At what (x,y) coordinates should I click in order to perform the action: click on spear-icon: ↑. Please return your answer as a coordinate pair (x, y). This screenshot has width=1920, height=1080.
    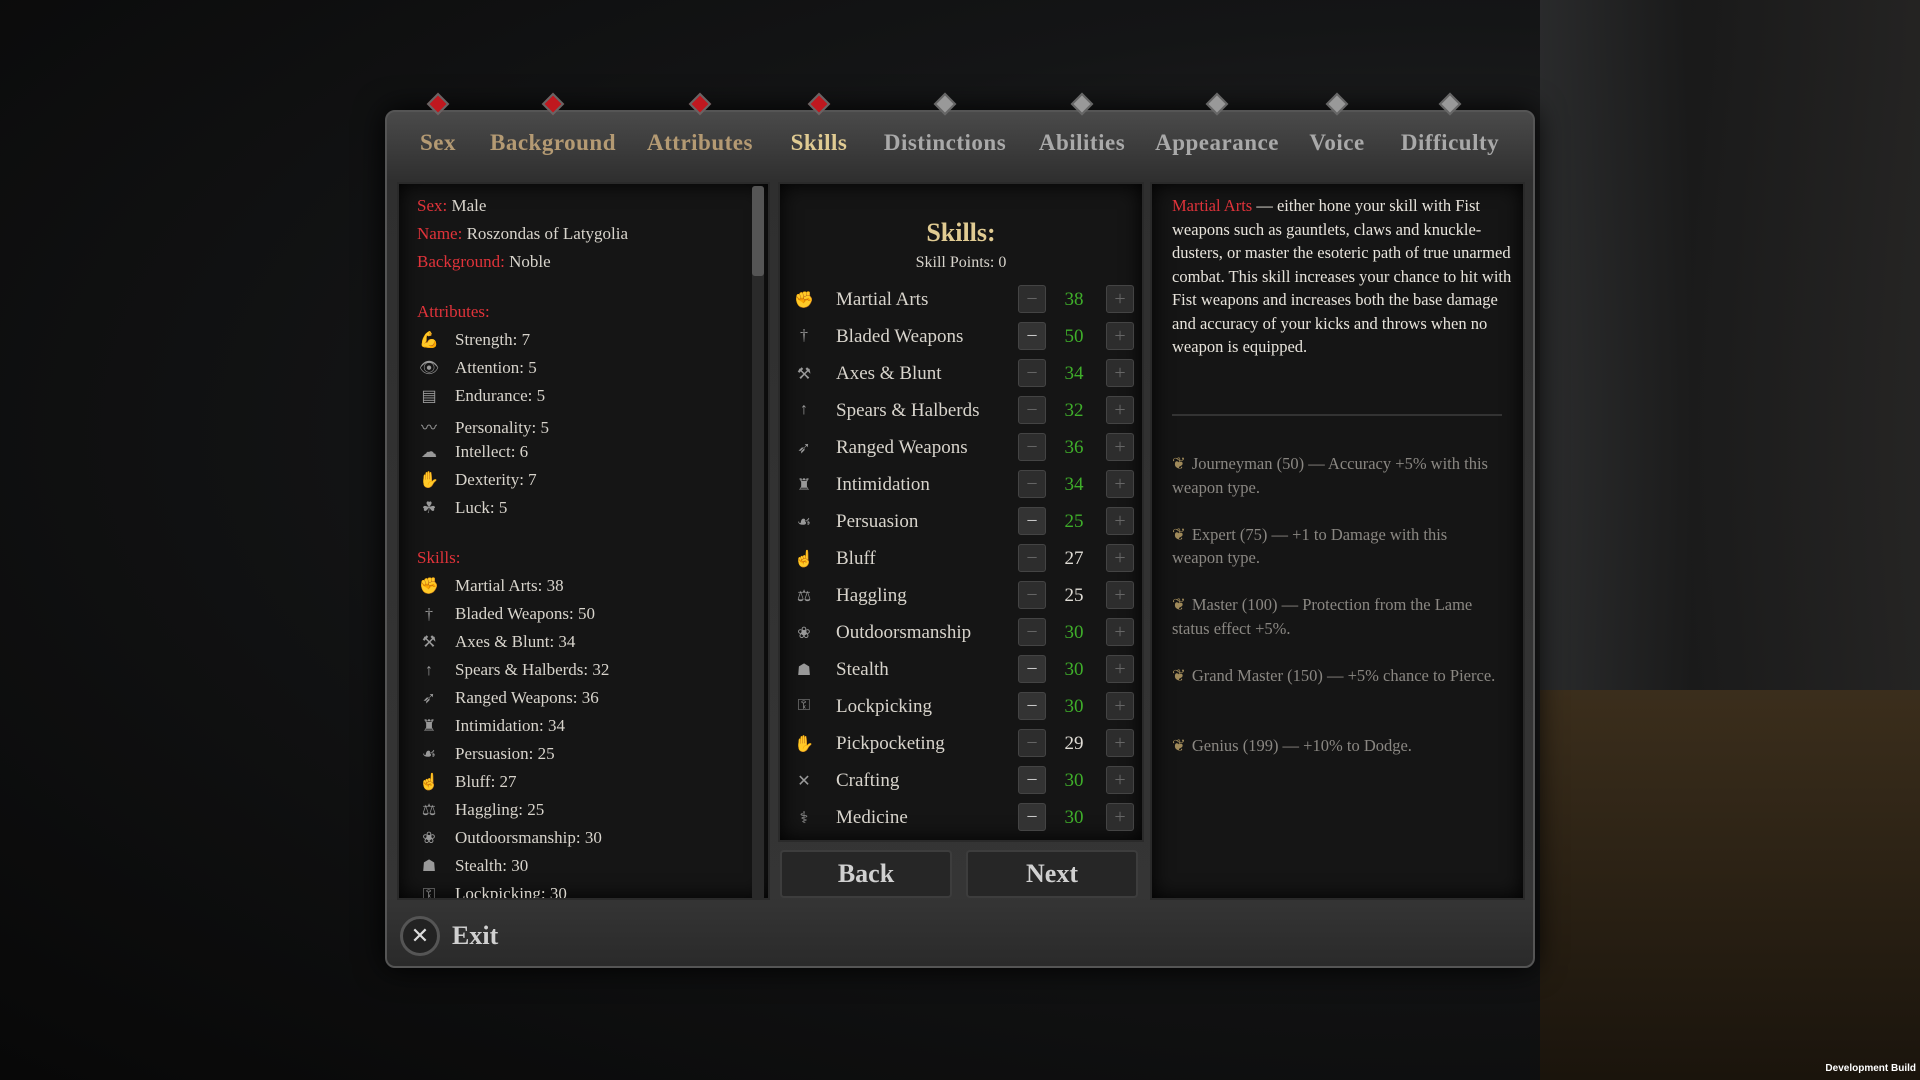
    Looking at the image, I should click on (429, 670).